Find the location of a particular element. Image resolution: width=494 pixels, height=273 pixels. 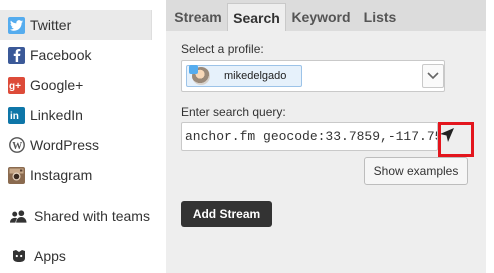

tab-bar: Stream Search Keyword Lists is located at coordinates (326, 15).